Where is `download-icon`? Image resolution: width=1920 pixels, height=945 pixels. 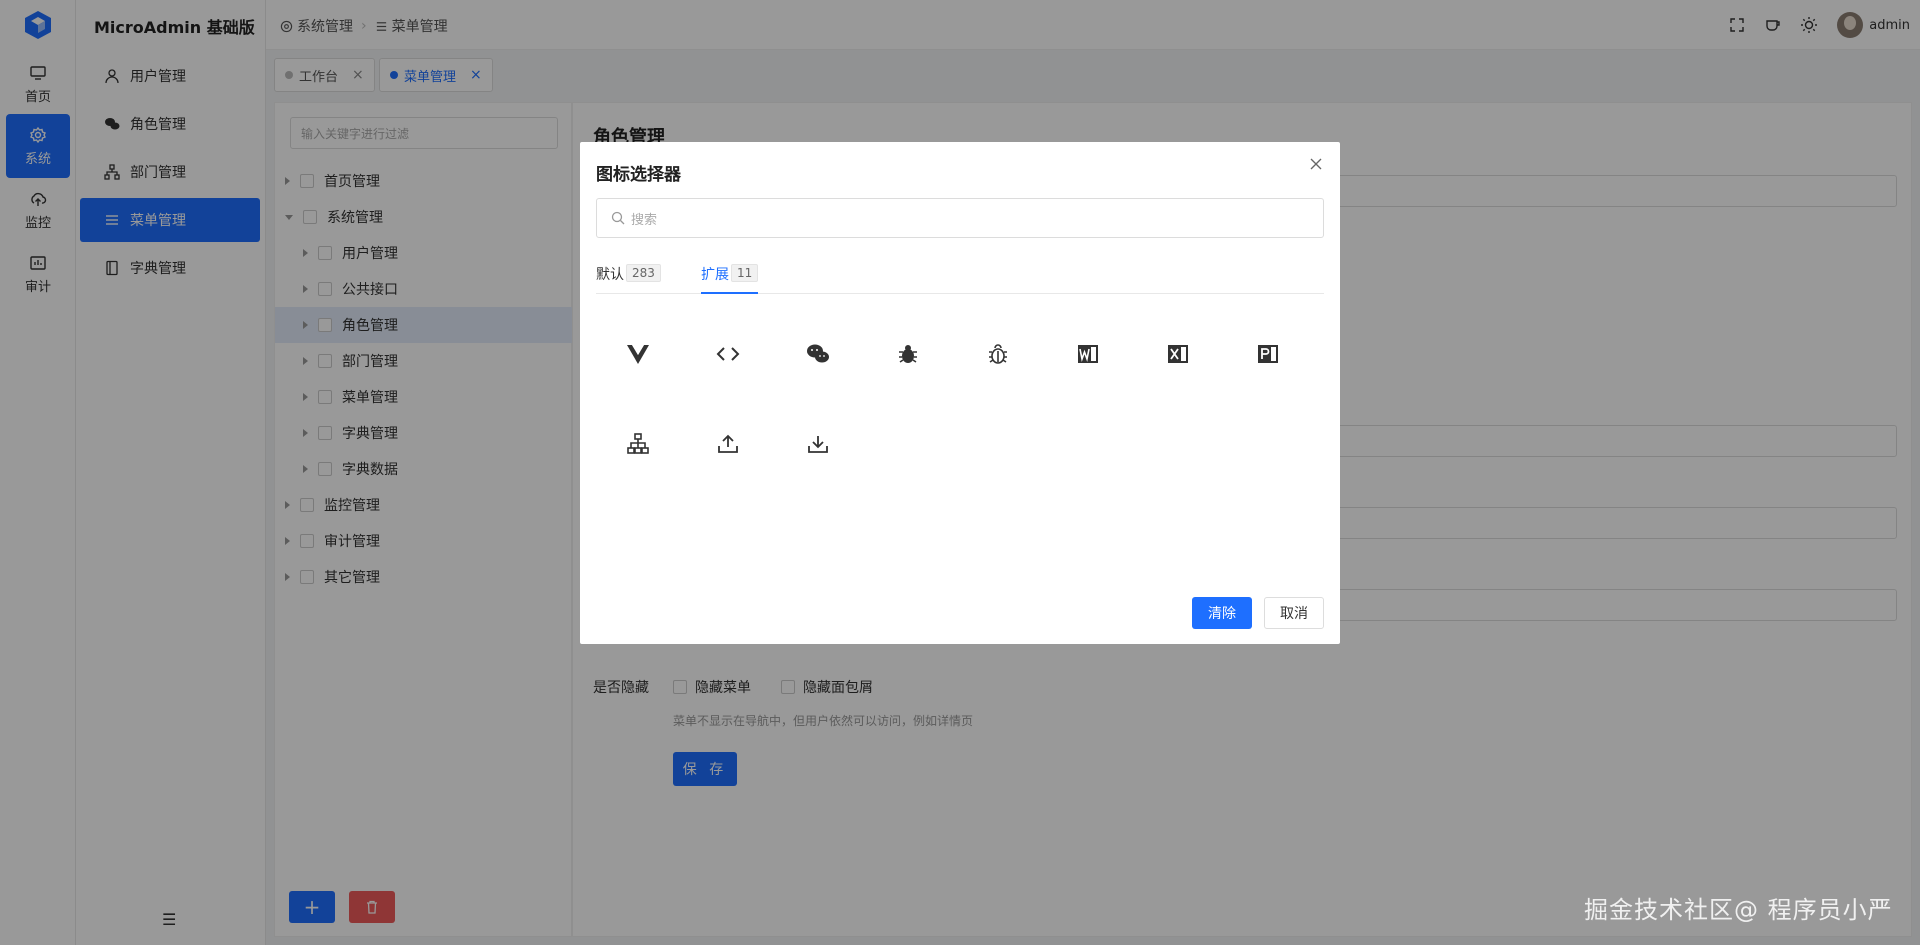
download-icon is located at coordinates (818, 444).